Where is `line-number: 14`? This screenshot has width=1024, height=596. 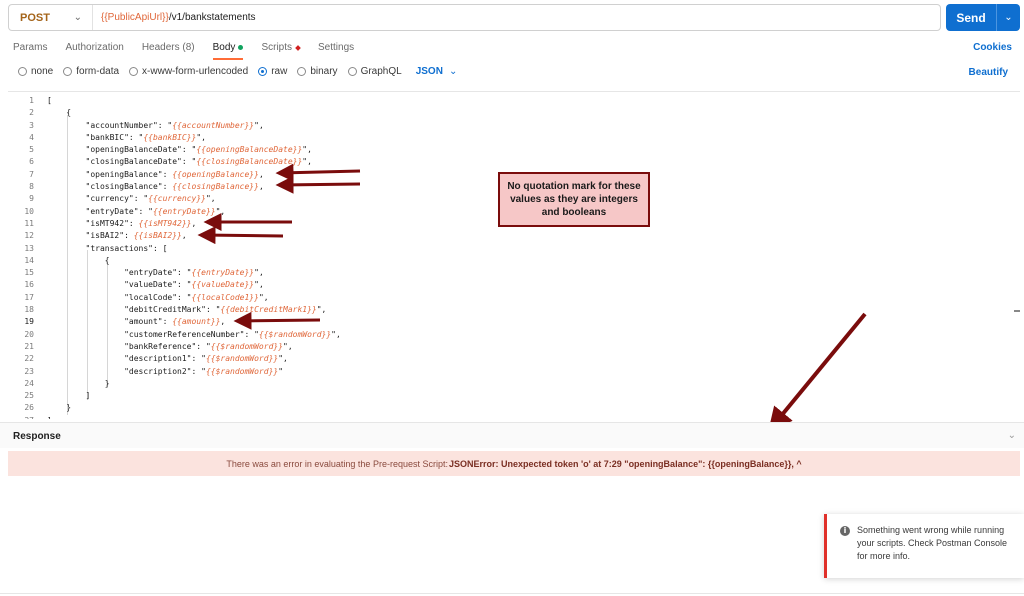
line-number: 14 is located at coordinates (29, 260).